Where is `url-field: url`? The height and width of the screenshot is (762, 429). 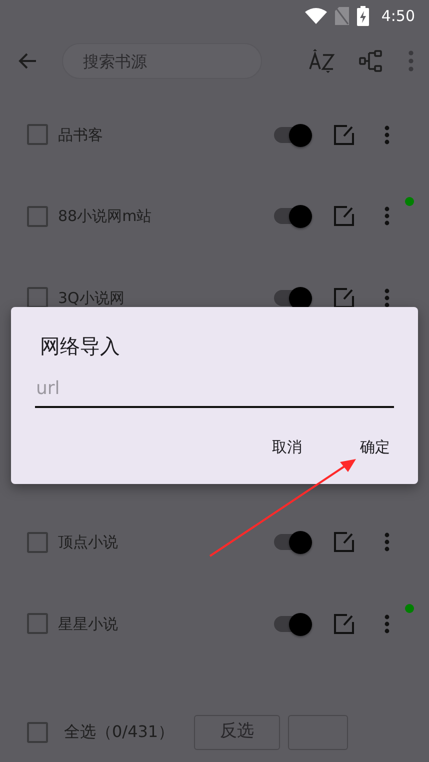
url-field: url is located at coordinates (214, 389).